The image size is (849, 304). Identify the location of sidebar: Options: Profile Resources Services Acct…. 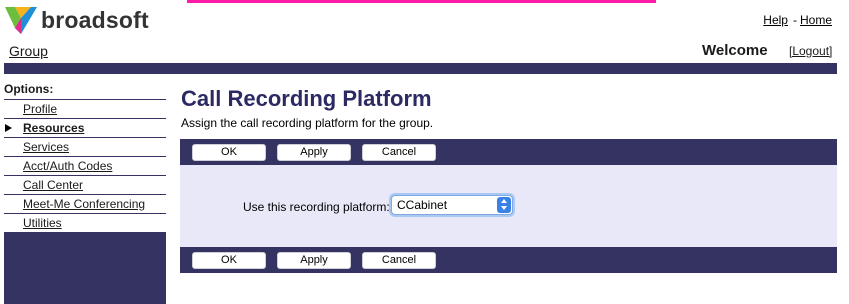
(85, 189).